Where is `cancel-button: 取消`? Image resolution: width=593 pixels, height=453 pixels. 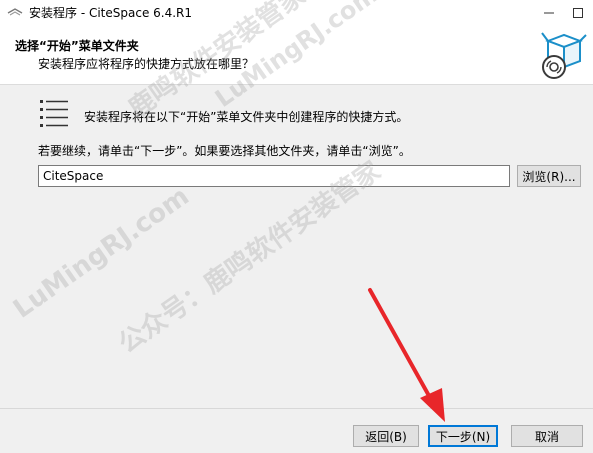 cancel-button: 取消 is located at coordinates (547, 436).